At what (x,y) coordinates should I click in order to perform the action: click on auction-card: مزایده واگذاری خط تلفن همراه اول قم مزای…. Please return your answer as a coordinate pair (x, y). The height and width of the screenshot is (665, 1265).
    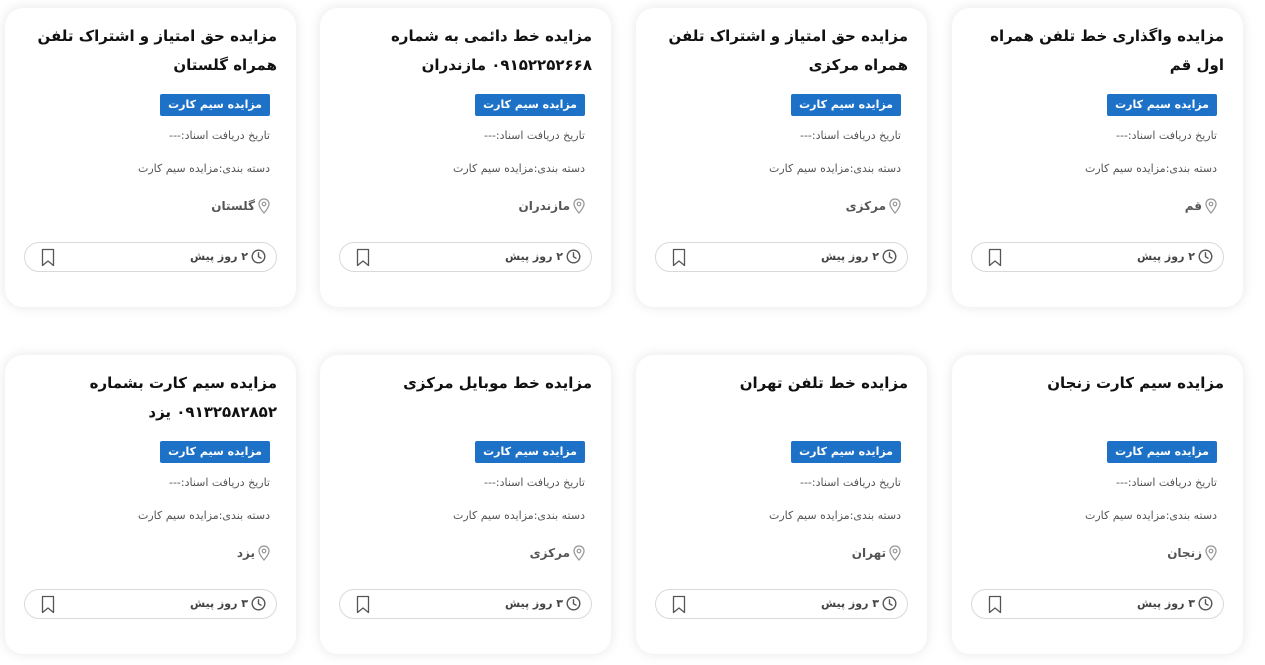
    Looking at the image, I should click on (1097, 157).